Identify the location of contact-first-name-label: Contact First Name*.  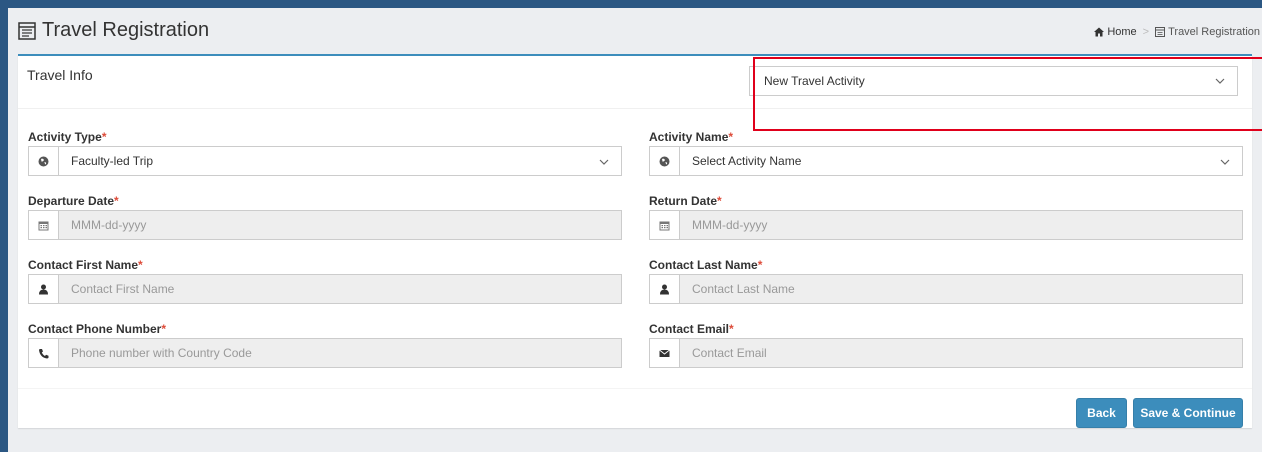
(85, 265).